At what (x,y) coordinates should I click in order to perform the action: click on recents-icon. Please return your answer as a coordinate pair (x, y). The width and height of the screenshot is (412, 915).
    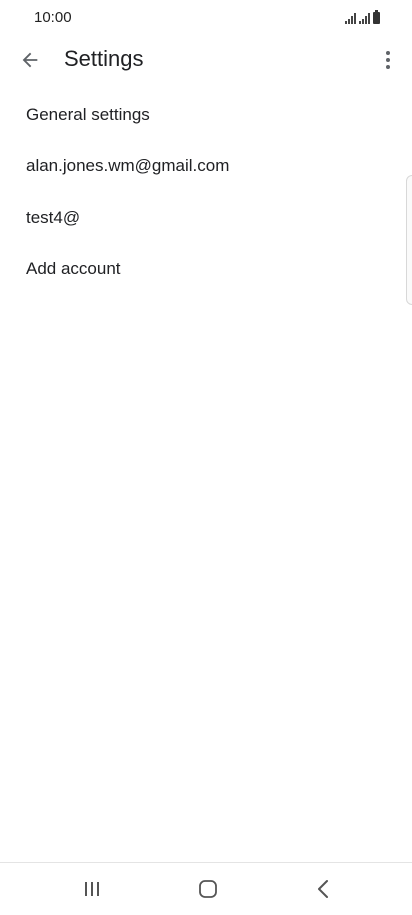
    Looking at the image, I should click on (92, 889).